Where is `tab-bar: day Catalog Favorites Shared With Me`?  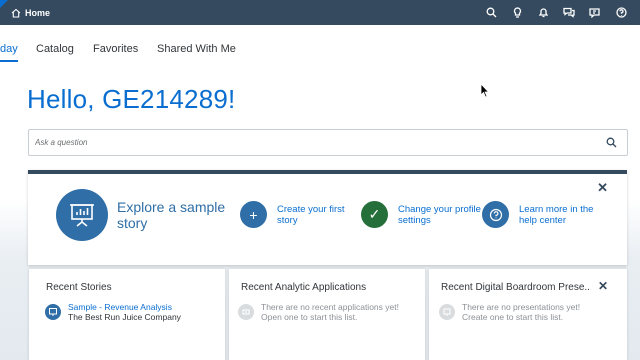
tab-bar: day Catalog Favorites Shared With Me is located at coordinates (320, 45).